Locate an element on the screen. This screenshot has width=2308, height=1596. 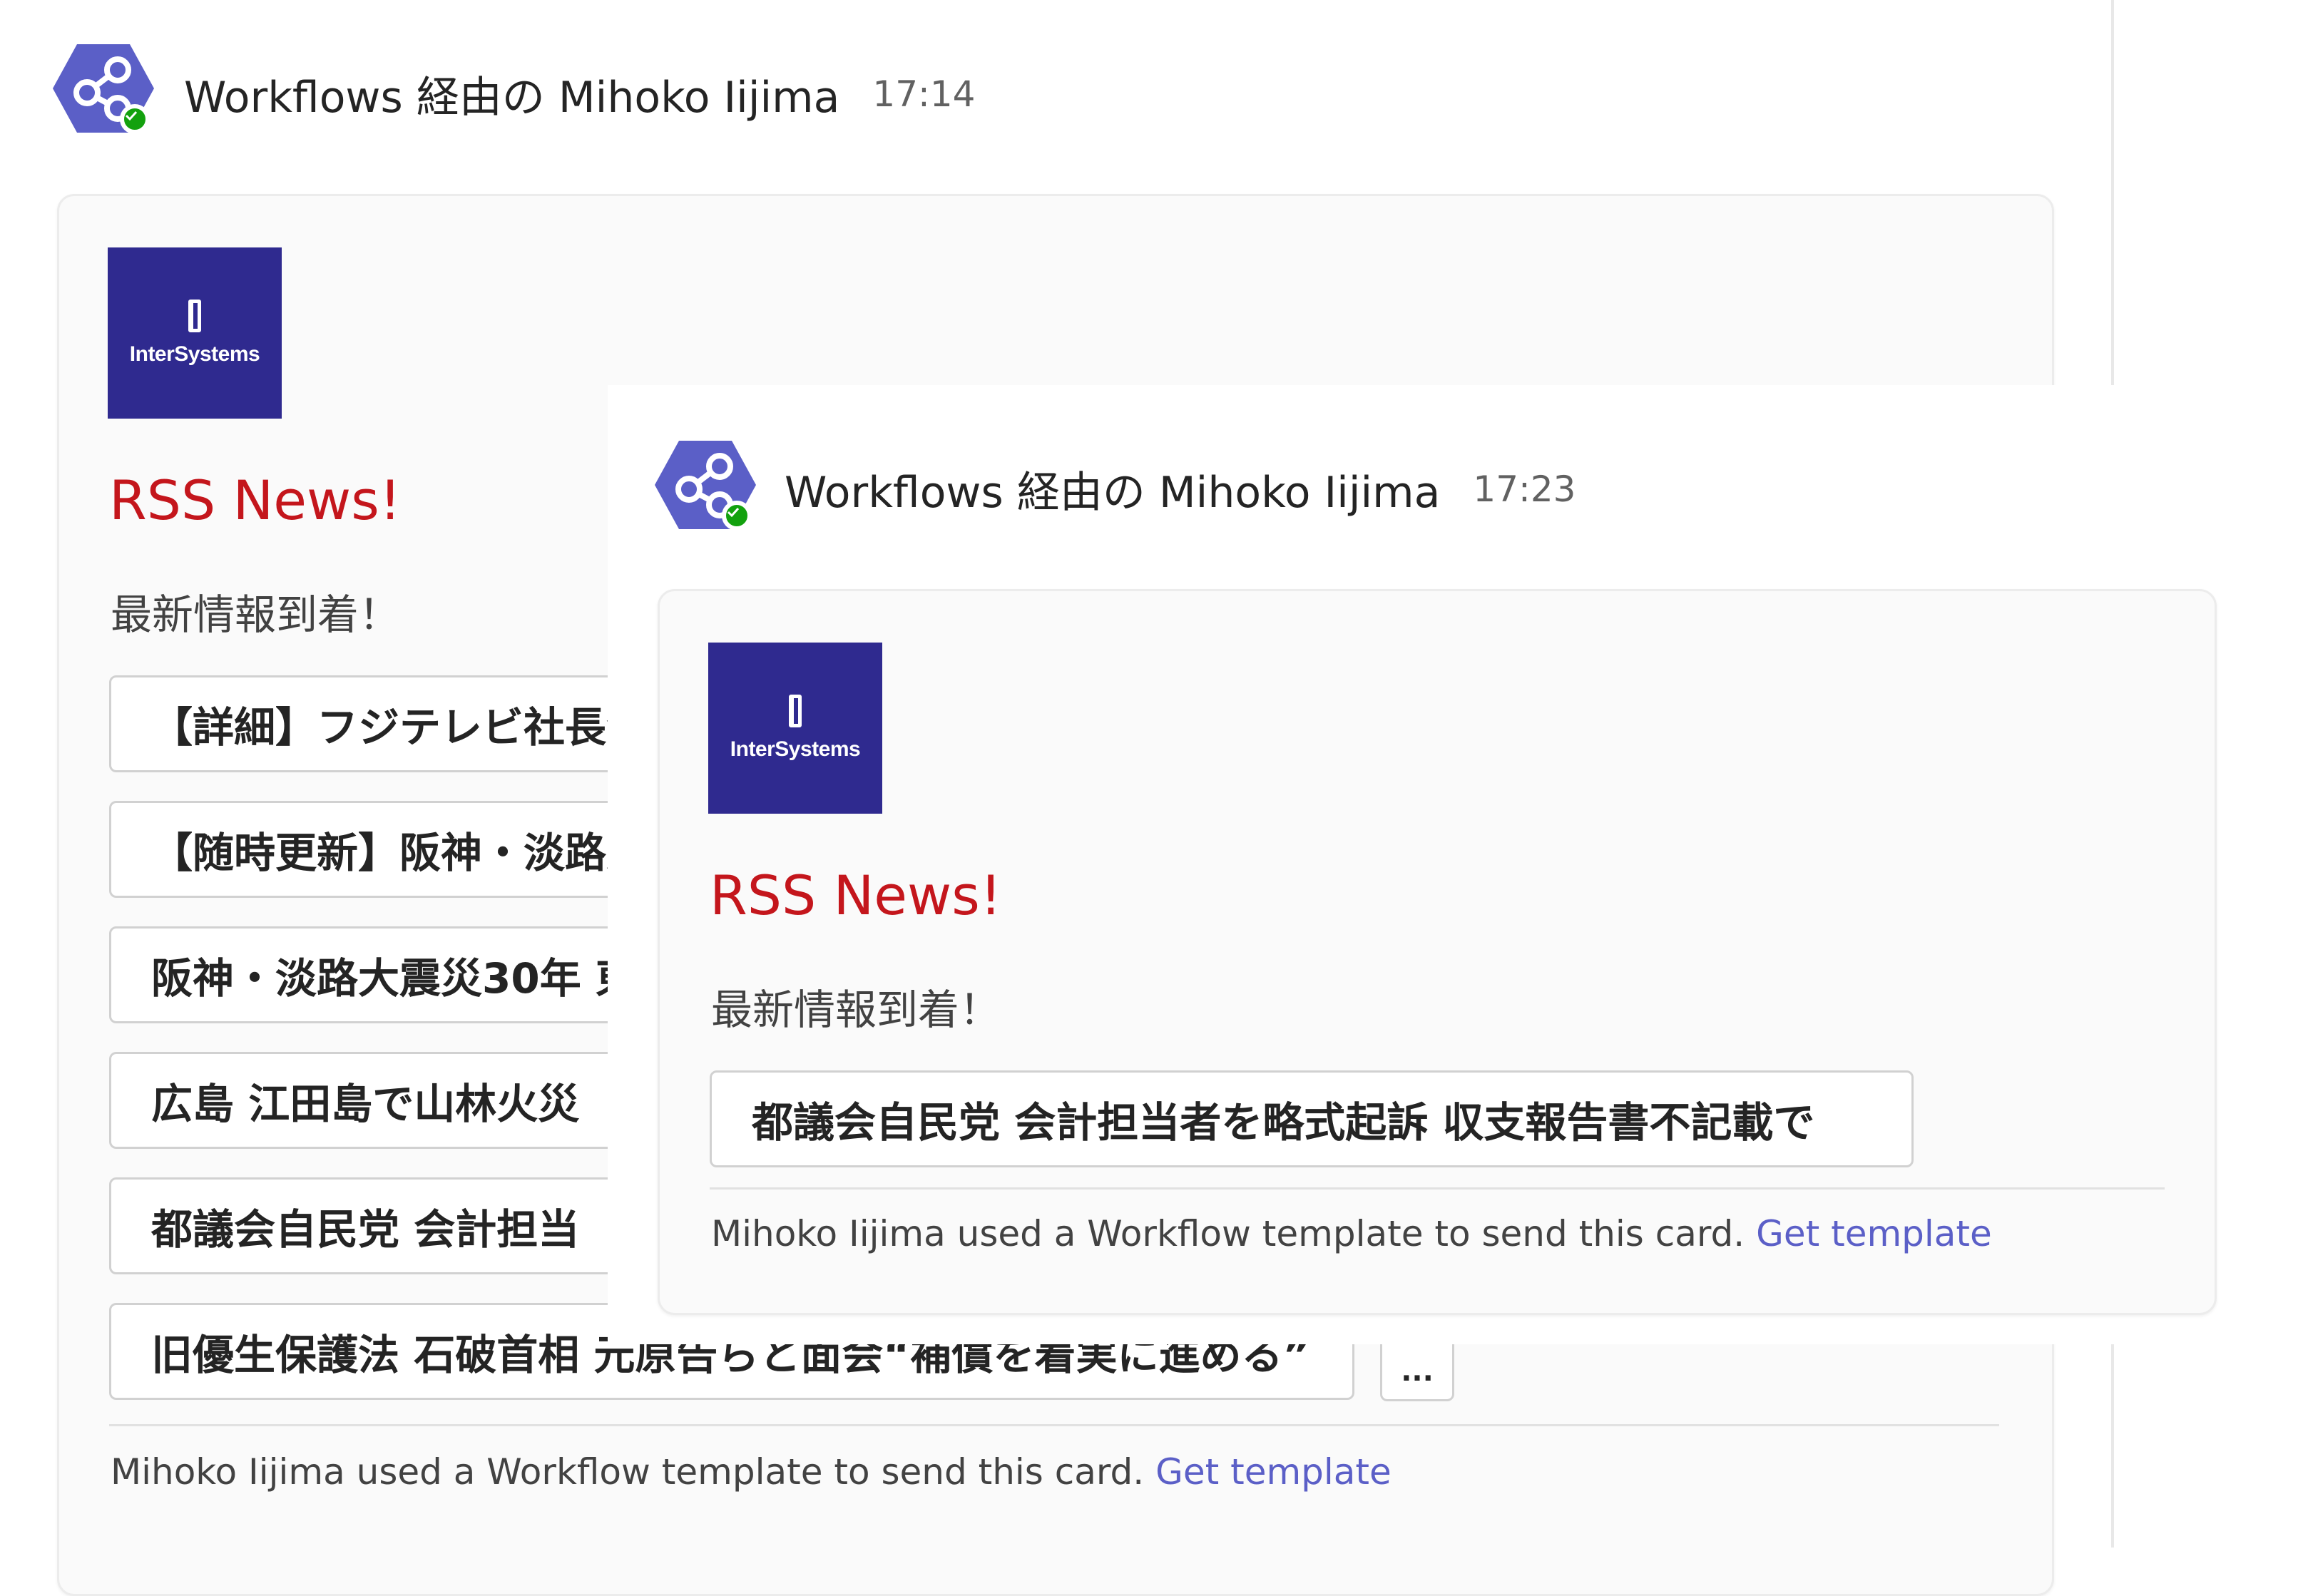
message-header: Workflows 経由の Mihoko Iijima 17:23 is located at coordinates (1180, 489).